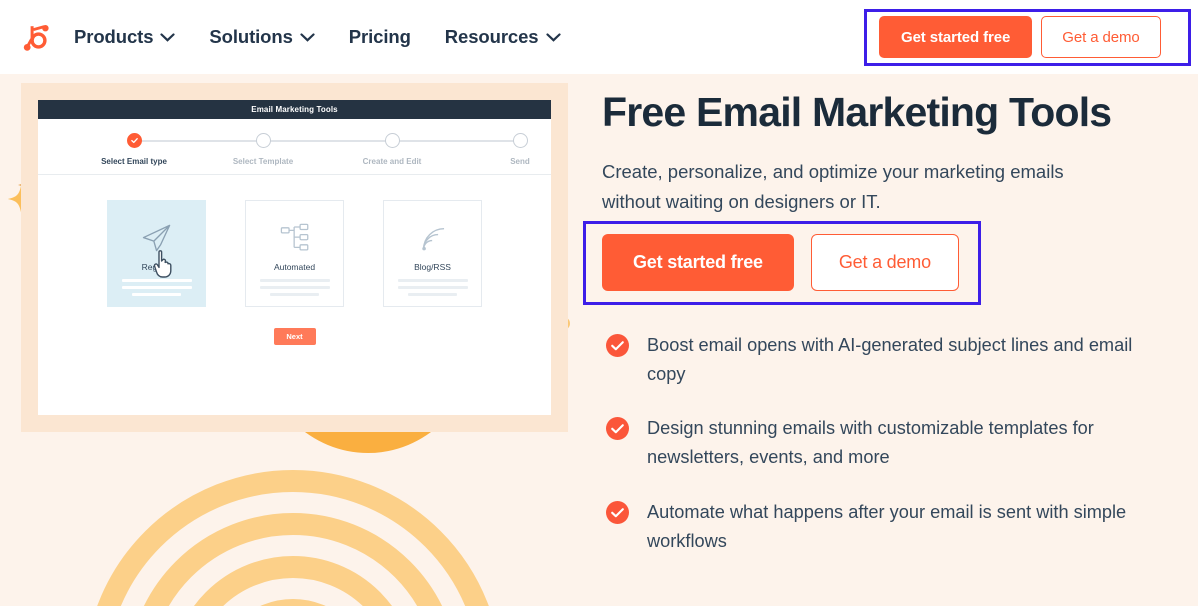  Describe the element at coordinates (114, 36) in the screenshot. I see `nav-label: Products` at that location.